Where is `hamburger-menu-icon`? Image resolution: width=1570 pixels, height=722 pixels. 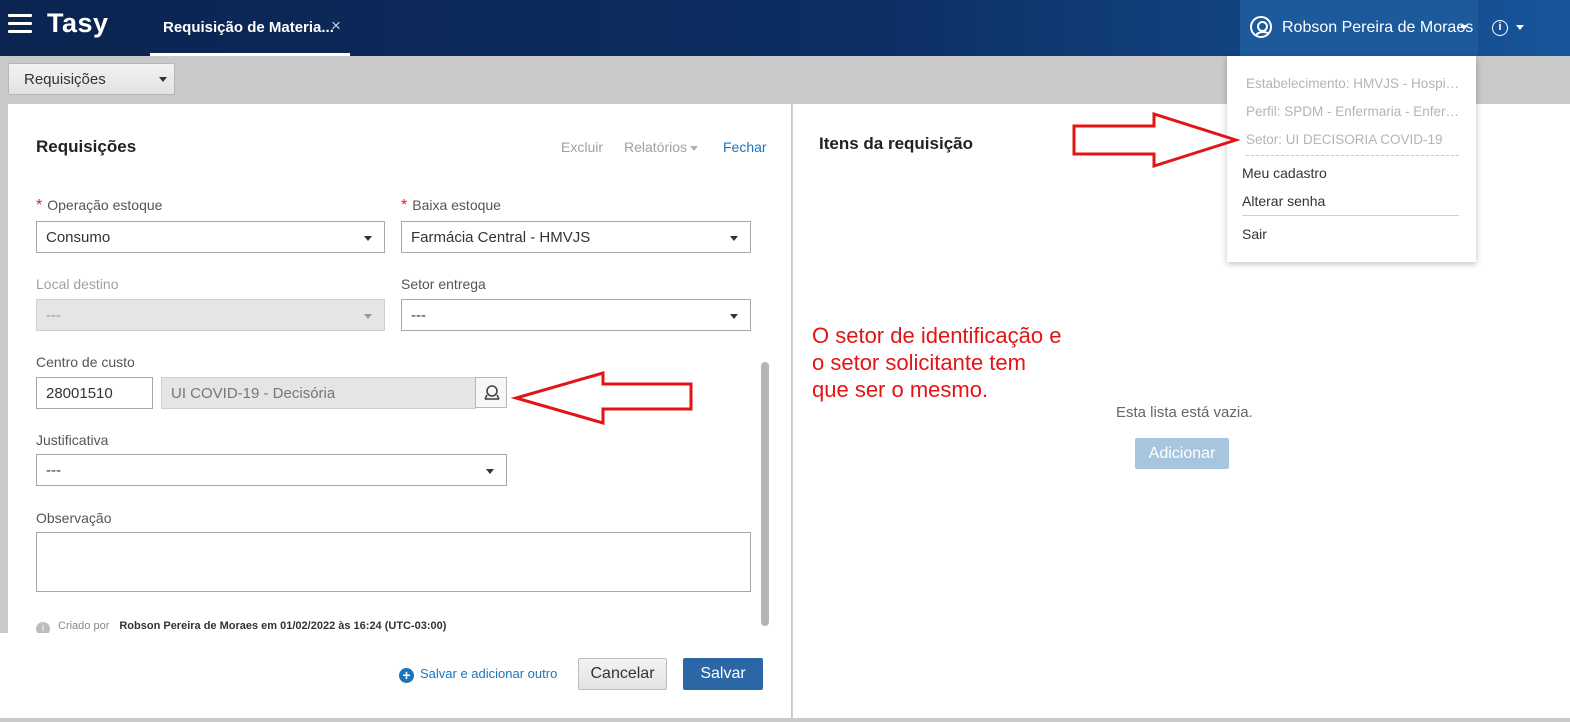 hamburger-menu-icon is located at coordinates (20, 24).